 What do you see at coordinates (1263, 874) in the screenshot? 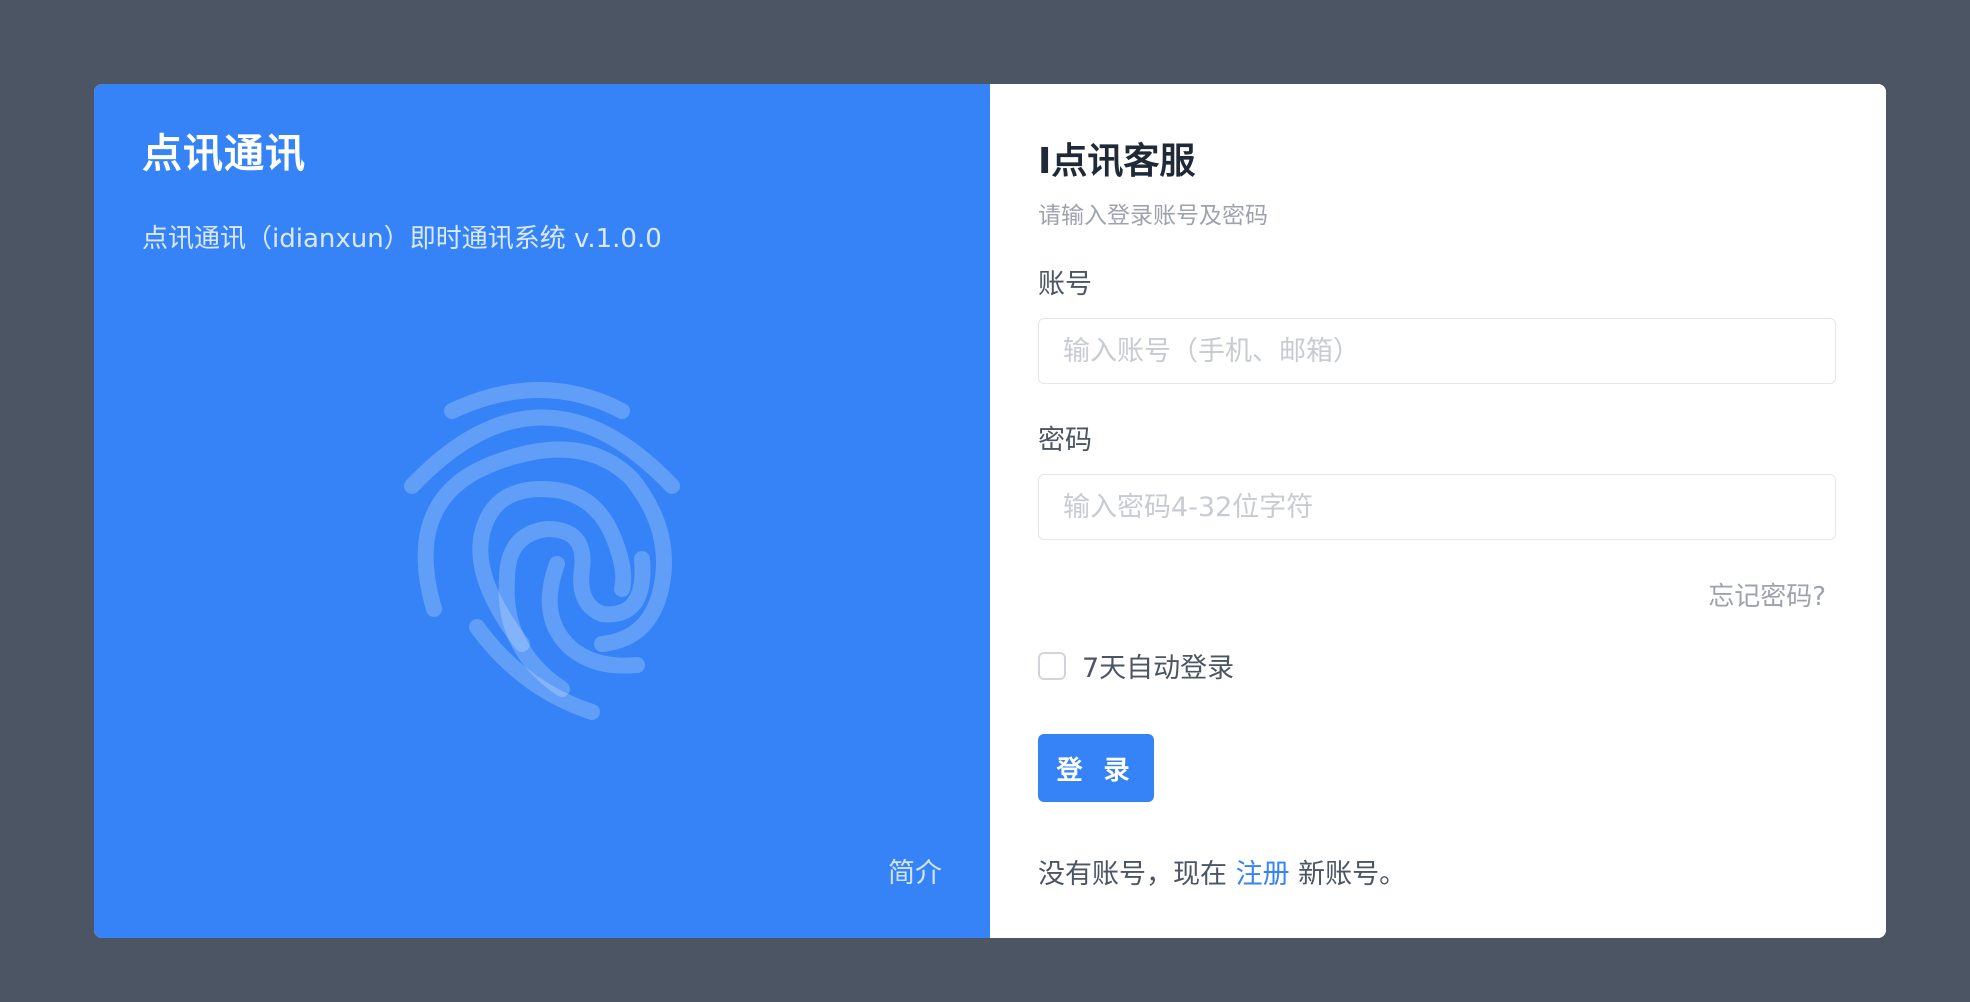
I see `register-link: 注册` at bounding box center [1263, 874].